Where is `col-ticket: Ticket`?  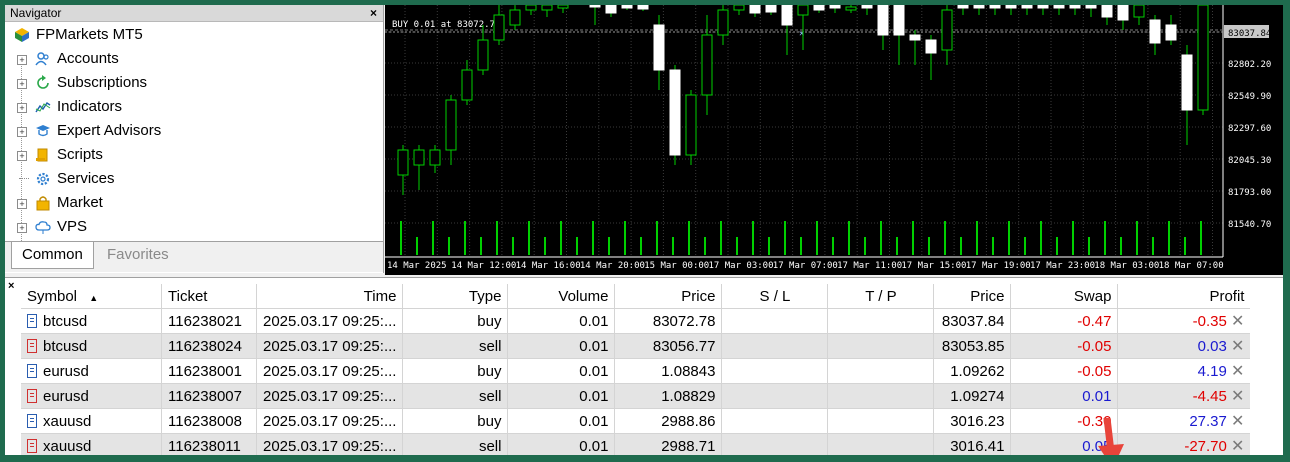
col-ticket: Ticket is located at coordinates (209, 296).